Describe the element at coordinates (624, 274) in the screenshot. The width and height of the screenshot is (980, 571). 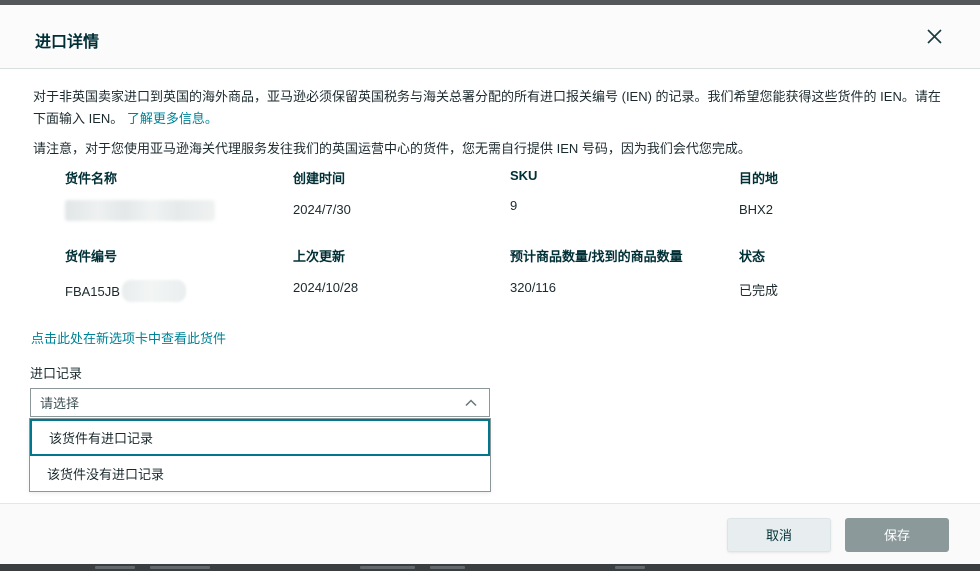
I see `field-expected-found-qty: 预计商品数量/找到的商品数量 320/116` at that location.